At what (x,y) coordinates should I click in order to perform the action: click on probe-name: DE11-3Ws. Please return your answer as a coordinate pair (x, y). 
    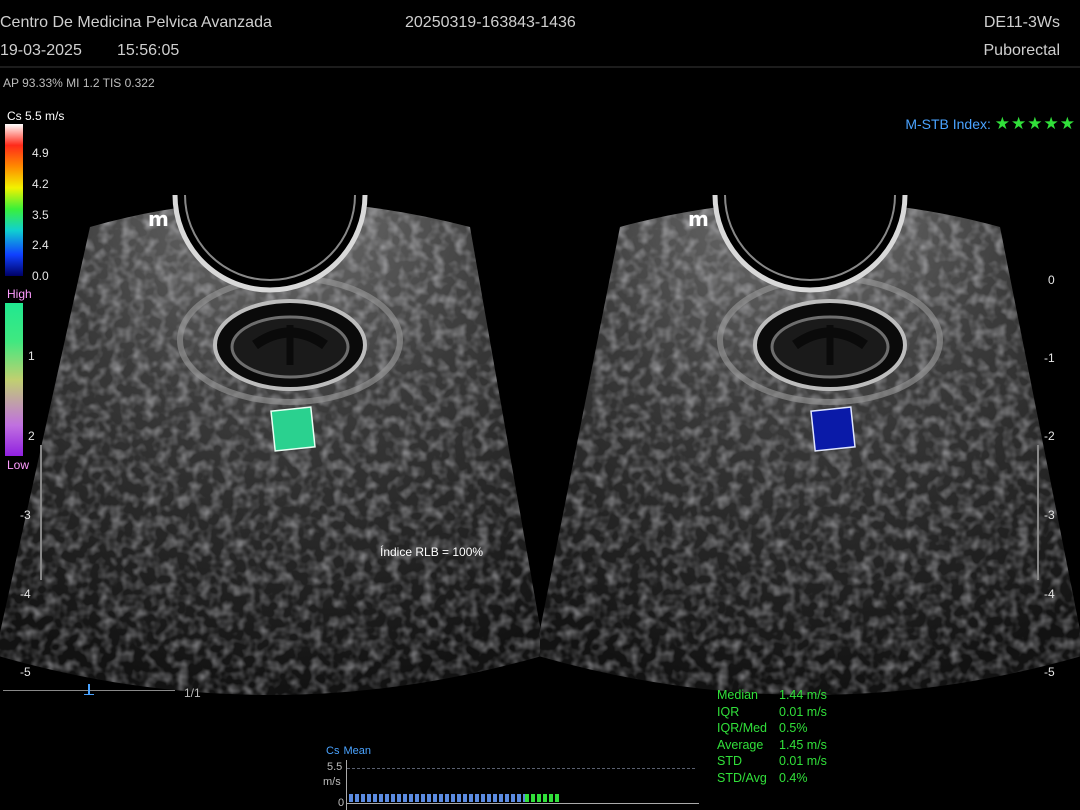
    Looking at the image, I should click on (1021, 22).